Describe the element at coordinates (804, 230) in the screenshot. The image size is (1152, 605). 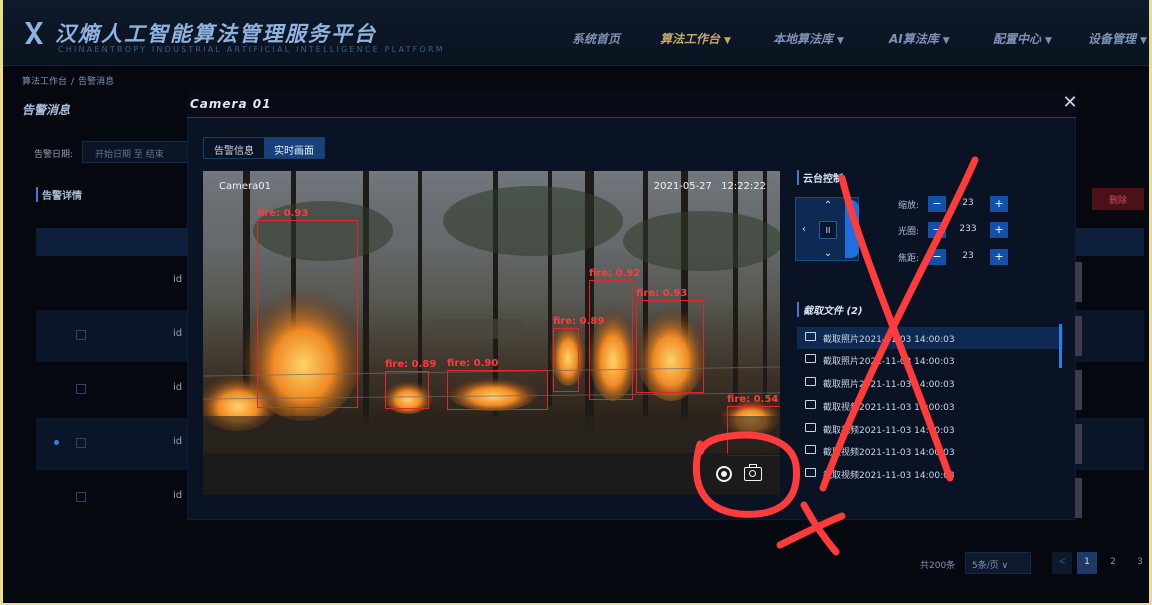
I see `chevron-left-icon: ‹` at that location.